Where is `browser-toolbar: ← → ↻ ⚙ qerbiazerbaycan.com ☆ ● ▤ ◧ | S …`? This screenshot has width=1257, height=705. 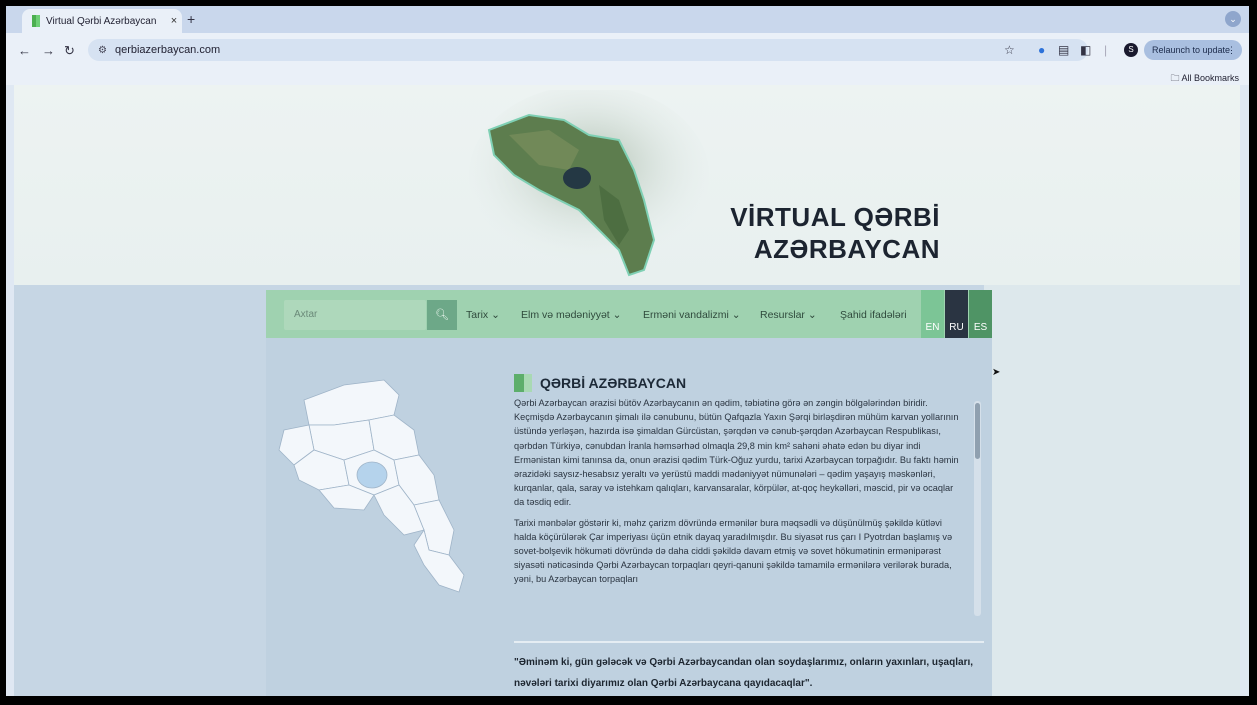 browser-toolbar: ← → ↻ ⚙ qerbiazerbaycan.com ☆ ● ▤ ◧ | S … is located at coordinates (627, 52).